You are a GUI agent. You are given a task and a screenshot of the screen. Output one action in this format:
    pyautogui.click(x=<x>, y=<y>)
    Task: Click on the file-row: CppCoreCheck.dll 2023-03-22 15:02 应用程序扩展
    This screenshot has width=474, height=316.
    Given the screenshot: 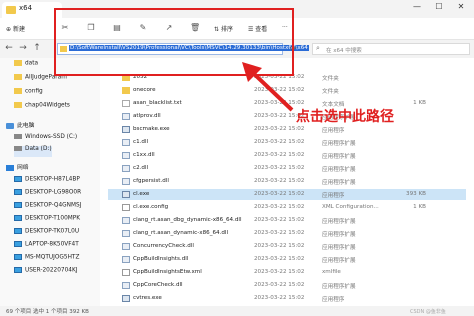 What is the action you would take?
    pyautogui.click(x=287, y=285)
    